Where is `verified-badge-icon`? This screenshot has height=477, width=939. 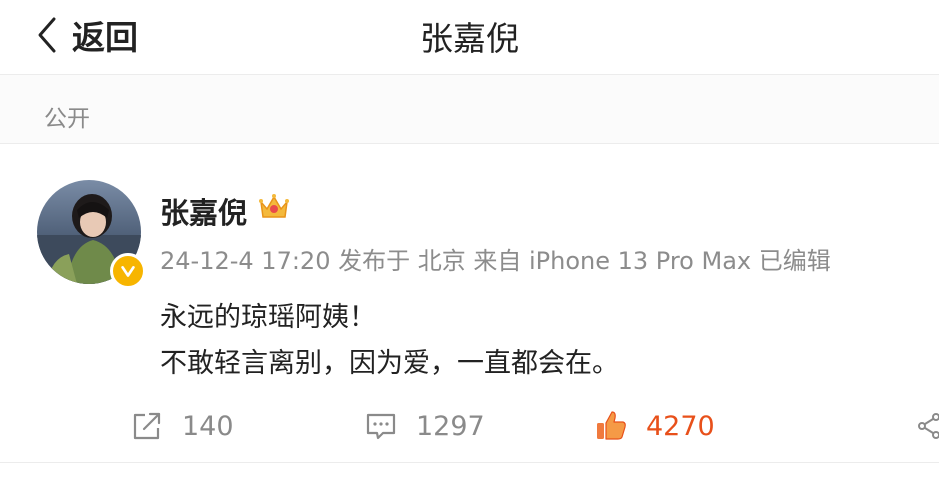
verified-badge-icon is located at coordinates (128, 271).